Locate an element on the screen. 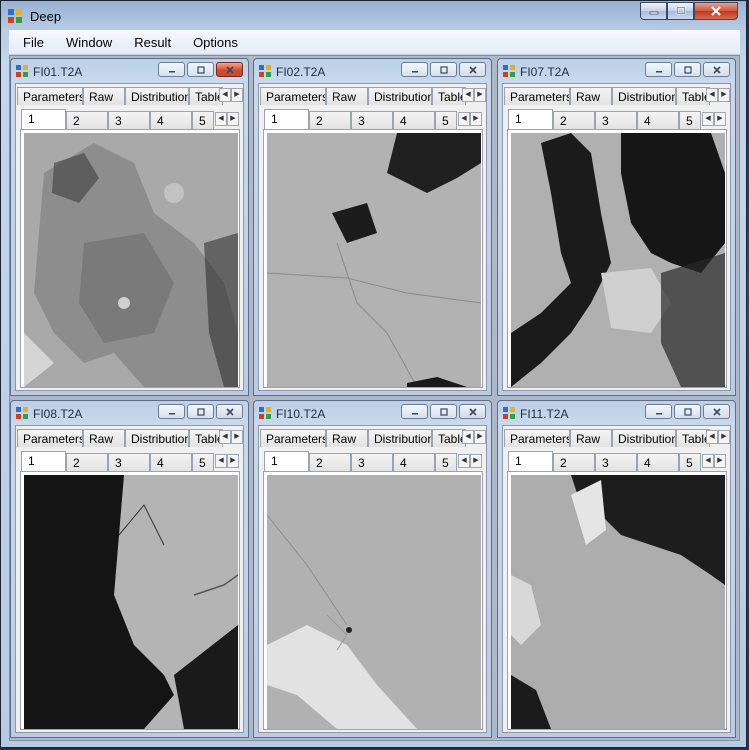 This screenshot has height=750, width=749. maximize-button is located at coordinates (680, 11).